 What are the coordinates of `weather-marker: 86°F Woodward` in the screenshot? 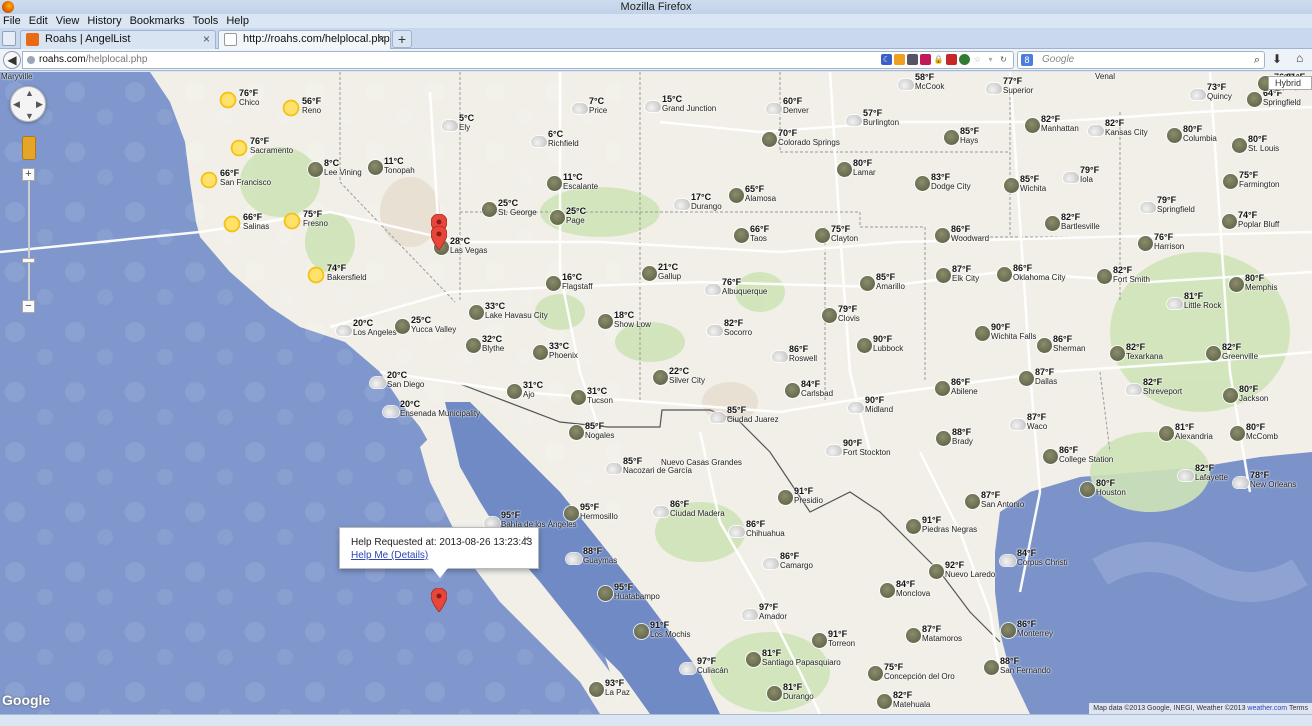 It's located at (962, 233).